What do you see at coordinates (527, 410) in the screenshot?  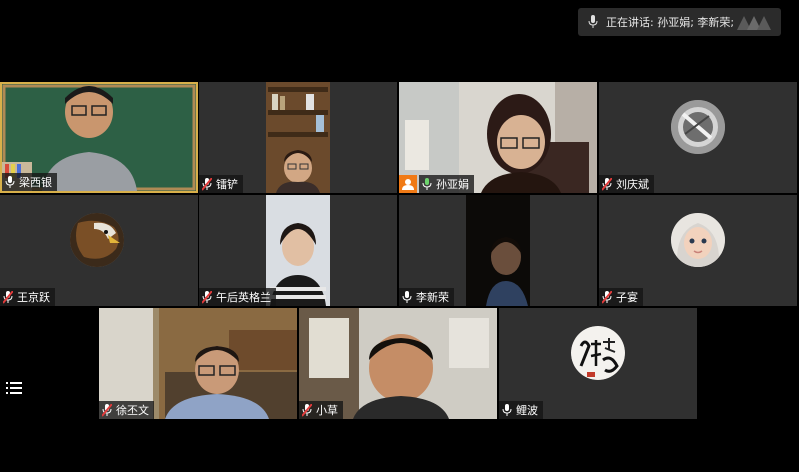 I see `participant-name: 鲤波` at bounding box center [527, 410].